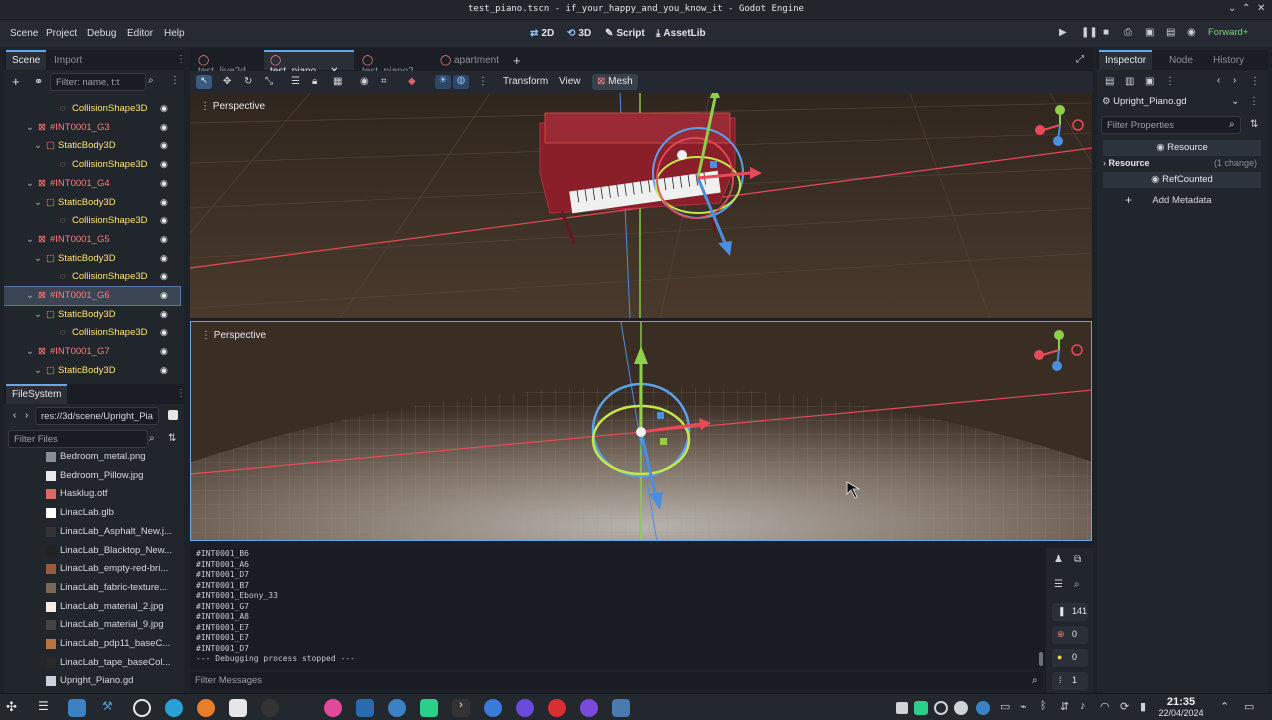 Image resolution: width=1272 pixels, height=720 pixels. What do you see at coordinates (1106, 32) in the screenshot?
I see `stop-icon: ■` at bounding box center [1106, 32].